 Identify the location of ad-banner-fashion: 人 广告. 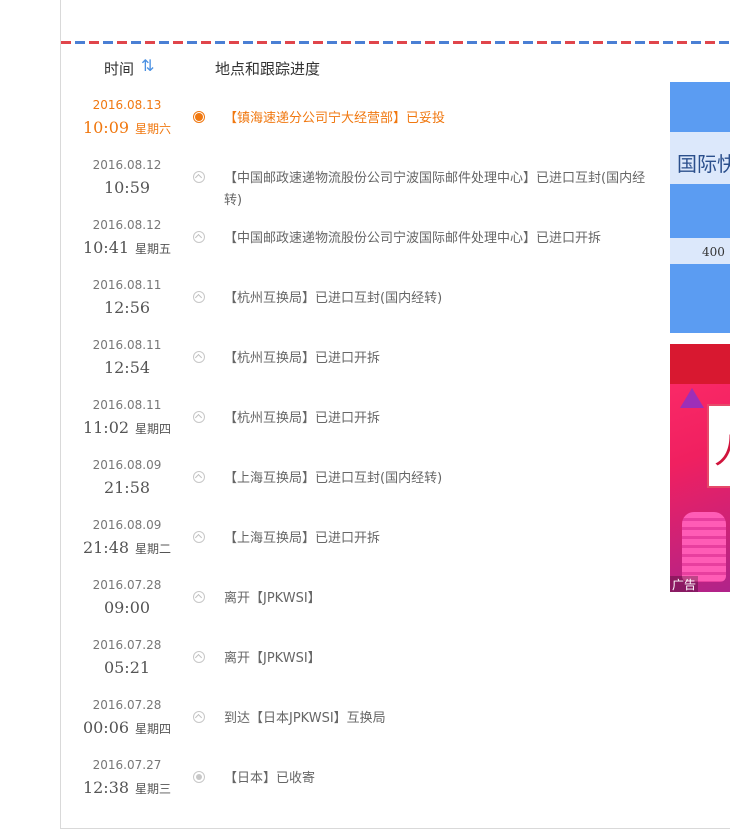
(700, 468).